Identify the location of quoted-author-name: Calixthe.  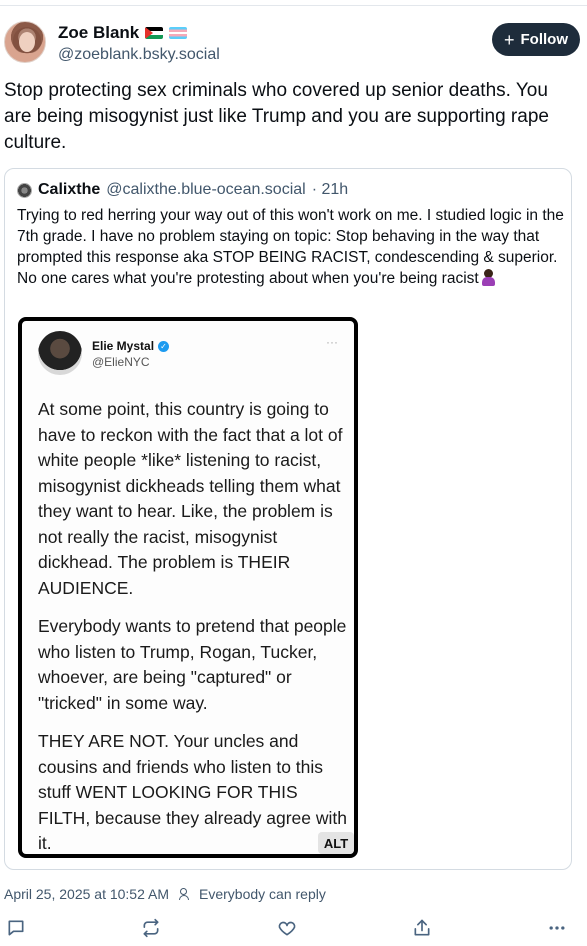
(69, 189).